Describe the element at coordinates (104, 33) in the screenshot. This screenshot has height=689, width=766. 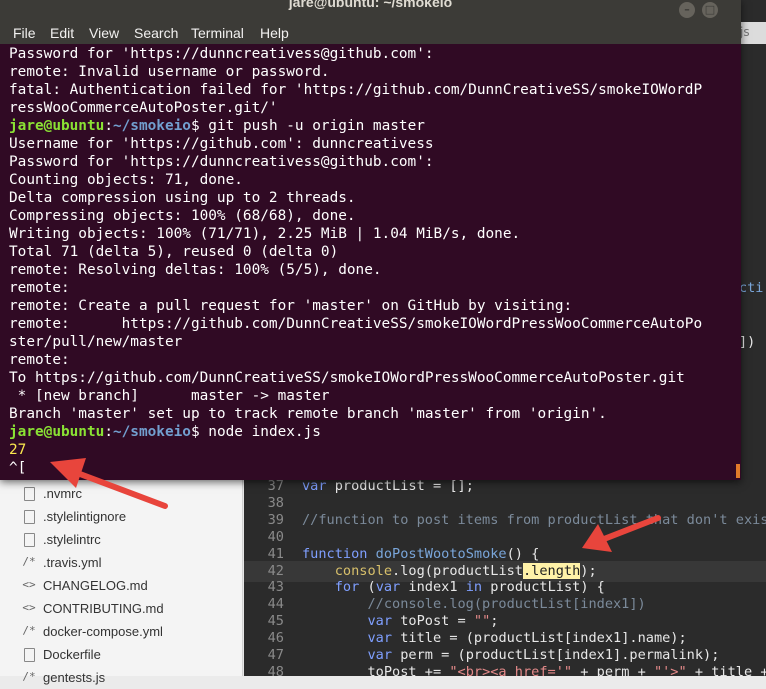
I see `menu-view: View` at that location.